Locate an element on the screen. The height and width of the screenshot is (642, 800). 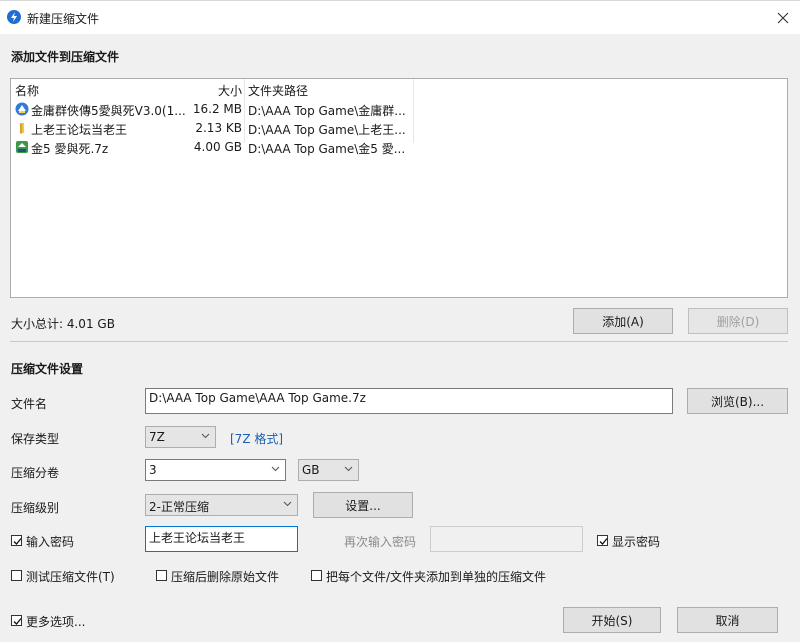
file-size: 16.2 MB is located at coordinates (217, 109).